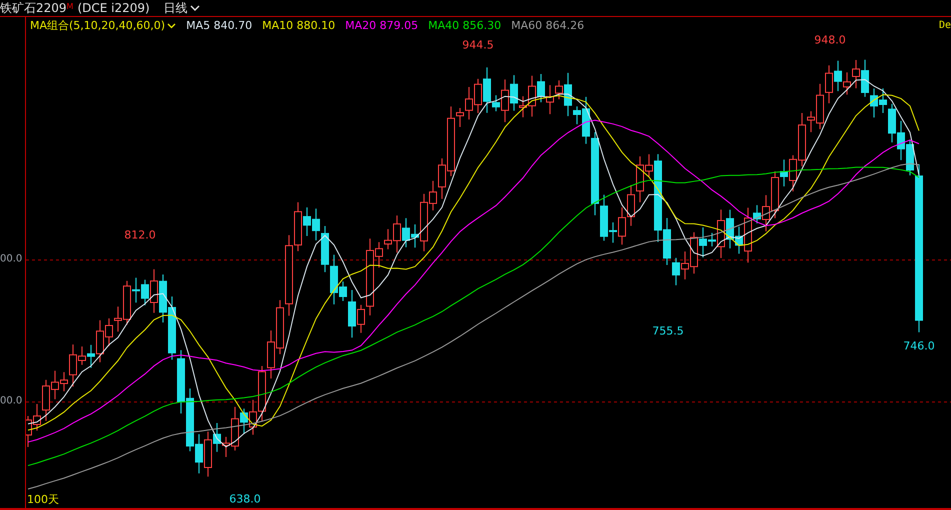 This screenshot has width=951, height=510. What do you see at coordinates (33, 8) in the screenshot?
I see `symbol-title: 铁矿石2209` at bounding box center [33, 8].